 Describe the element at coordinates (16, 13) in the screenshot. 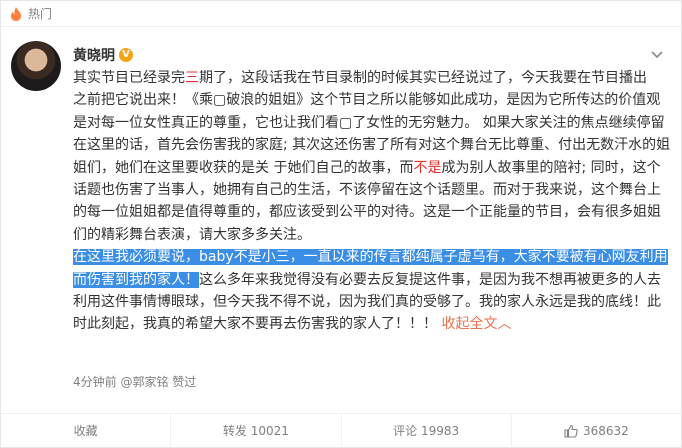

I see `flame-icon` at that location.